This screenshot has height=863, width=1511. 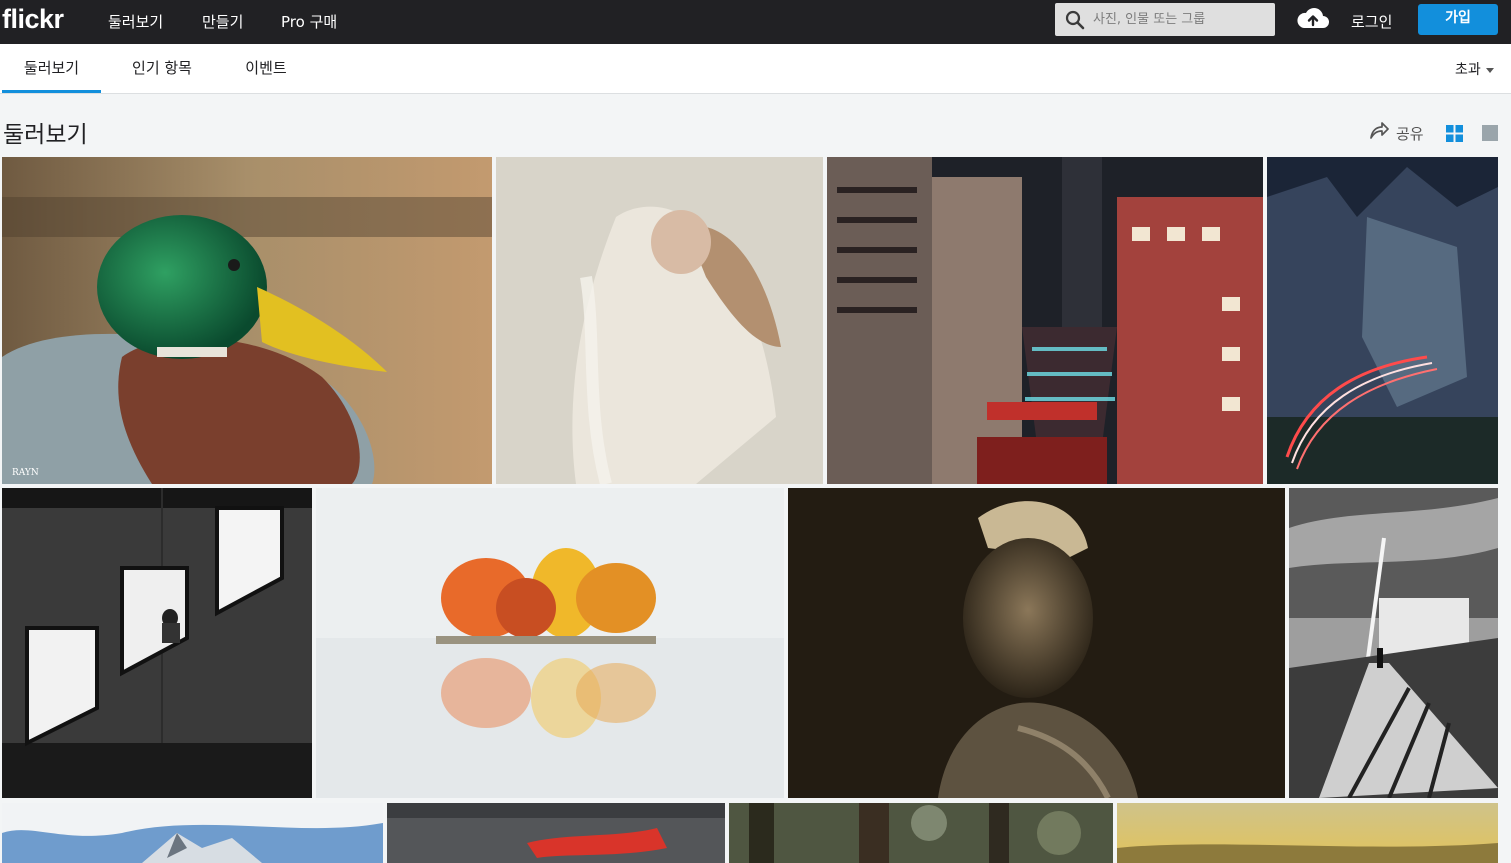 I want to click on photo-mallard-duck: RAYN, so click(x=247, y=320).